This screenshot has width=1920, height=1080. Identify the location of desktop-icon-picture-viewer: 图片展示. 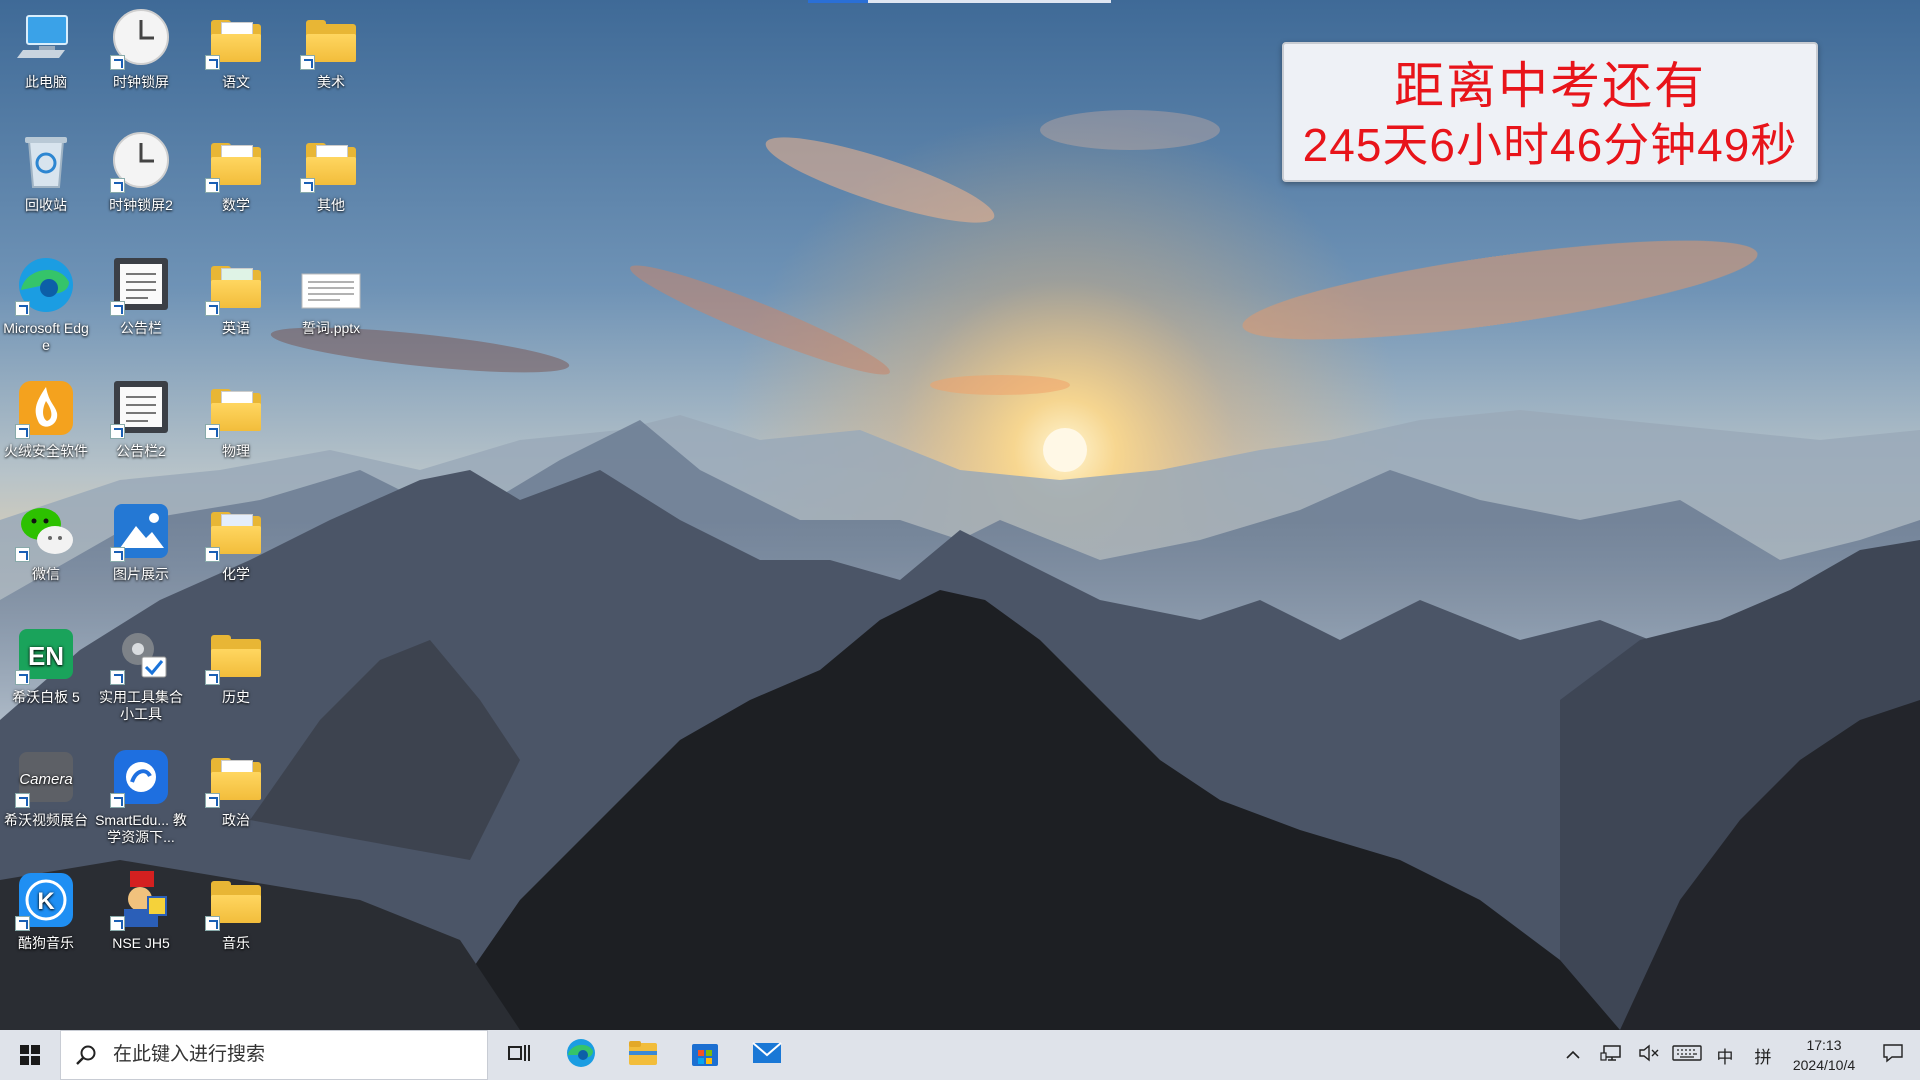
(141, 541).